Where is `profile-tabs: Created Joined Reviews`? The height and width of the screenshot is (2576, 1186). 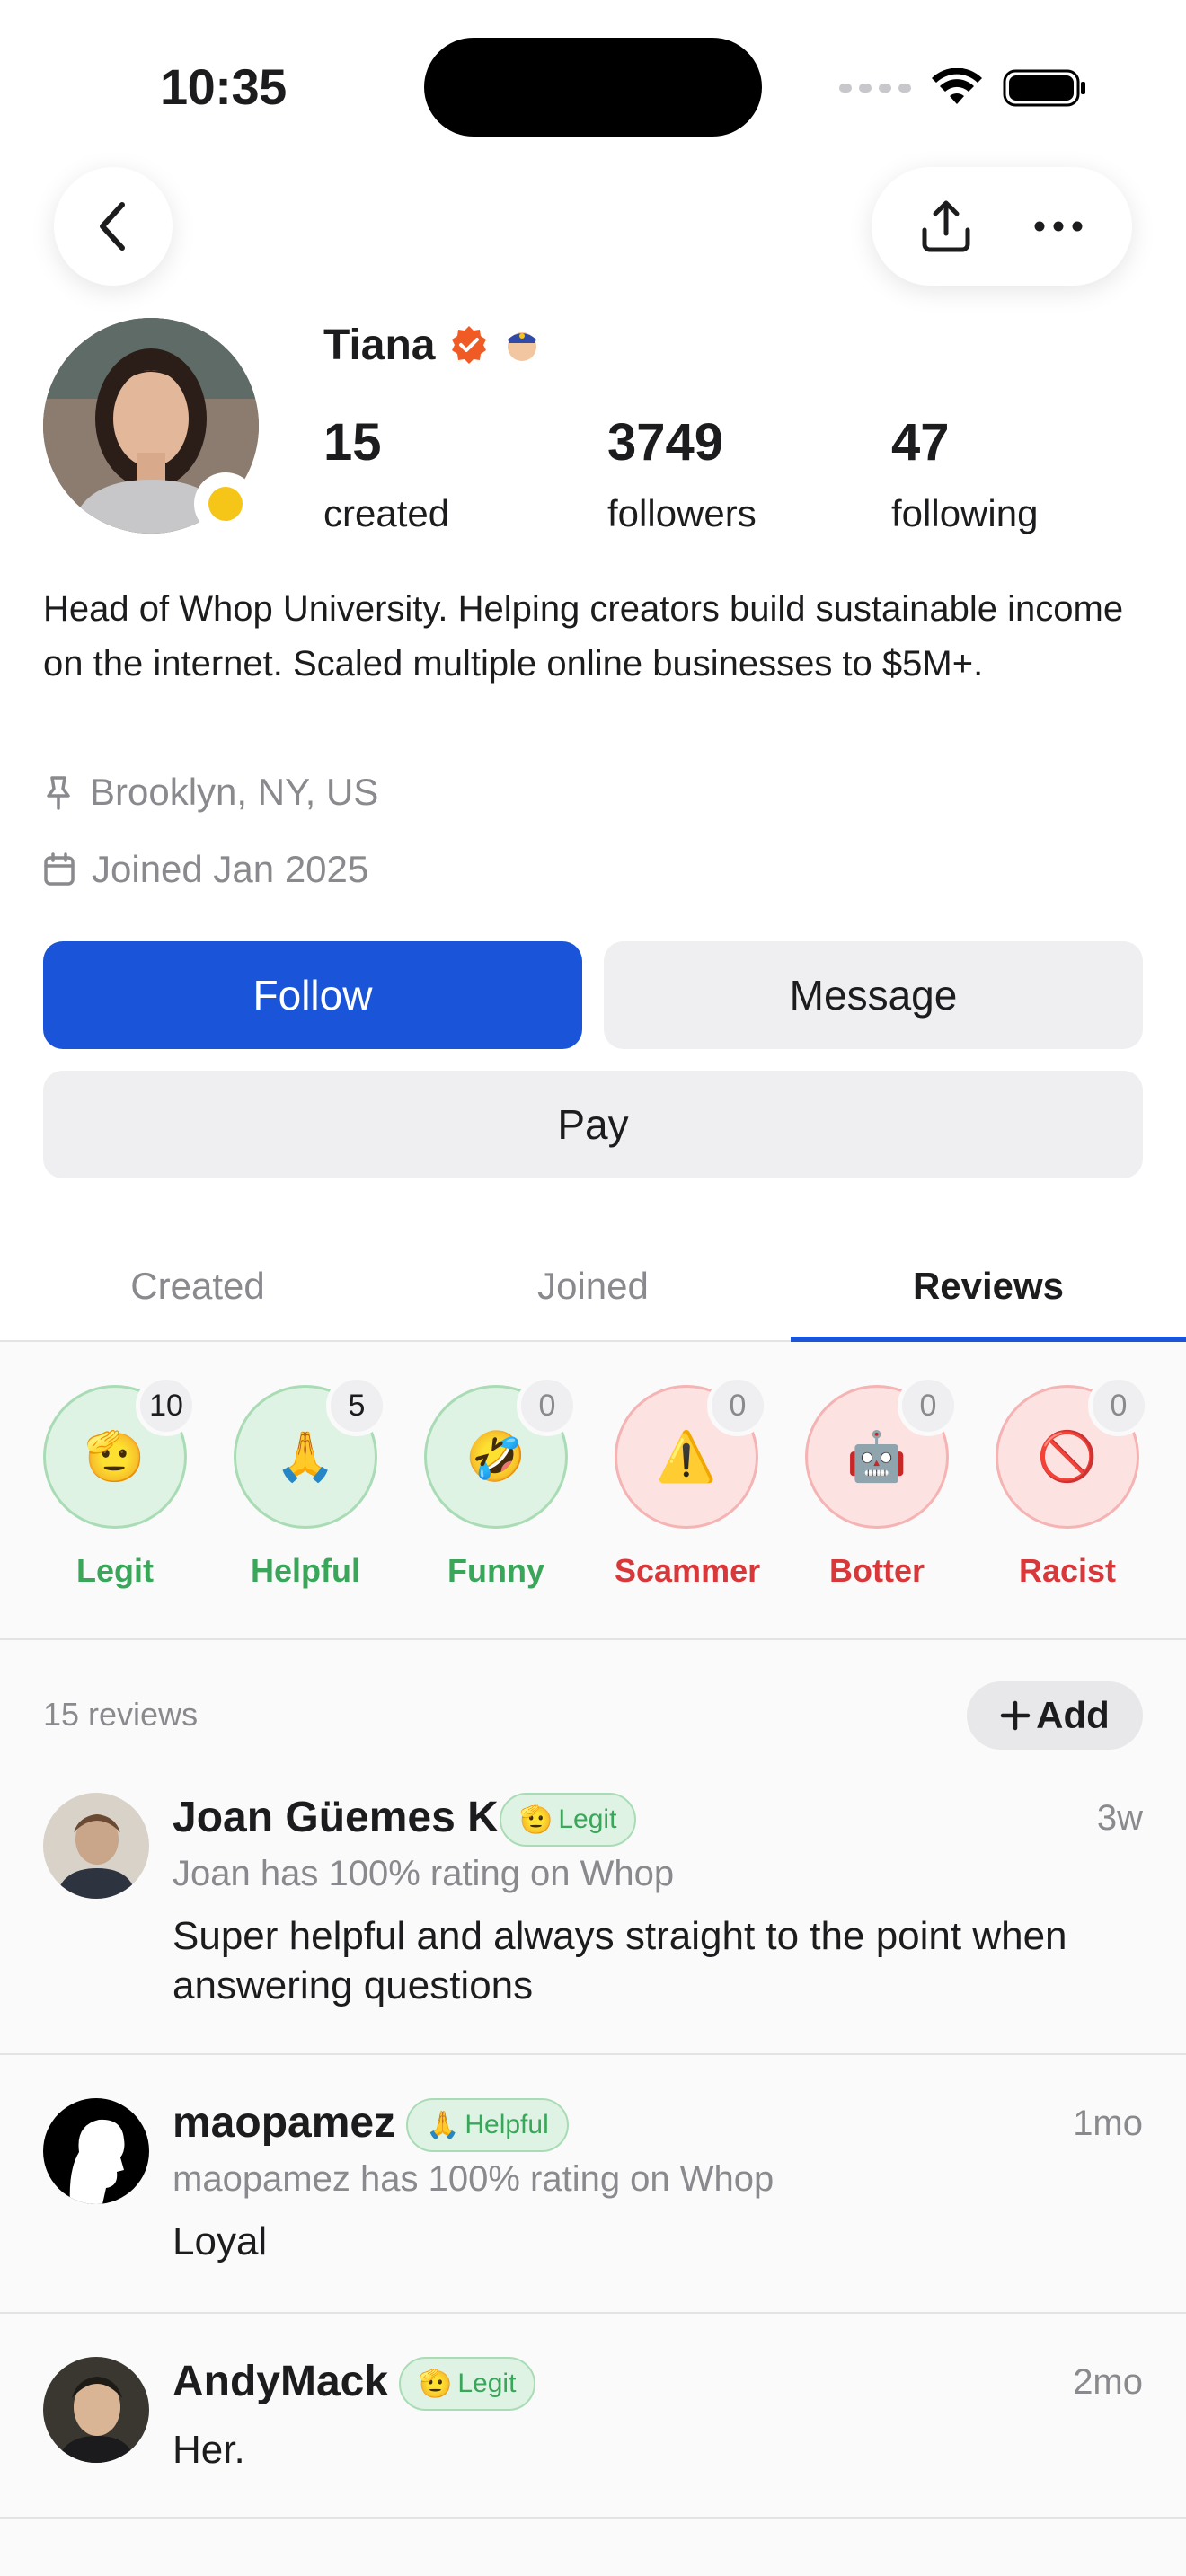
profile-tabs: Created Joined Reviews is located at coordinates (593, 1287).